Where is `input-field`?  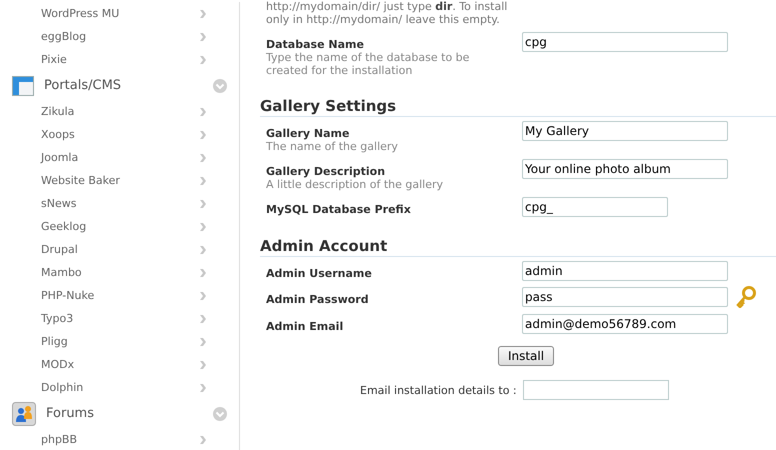 input-field is located at coordinates (595, 390).